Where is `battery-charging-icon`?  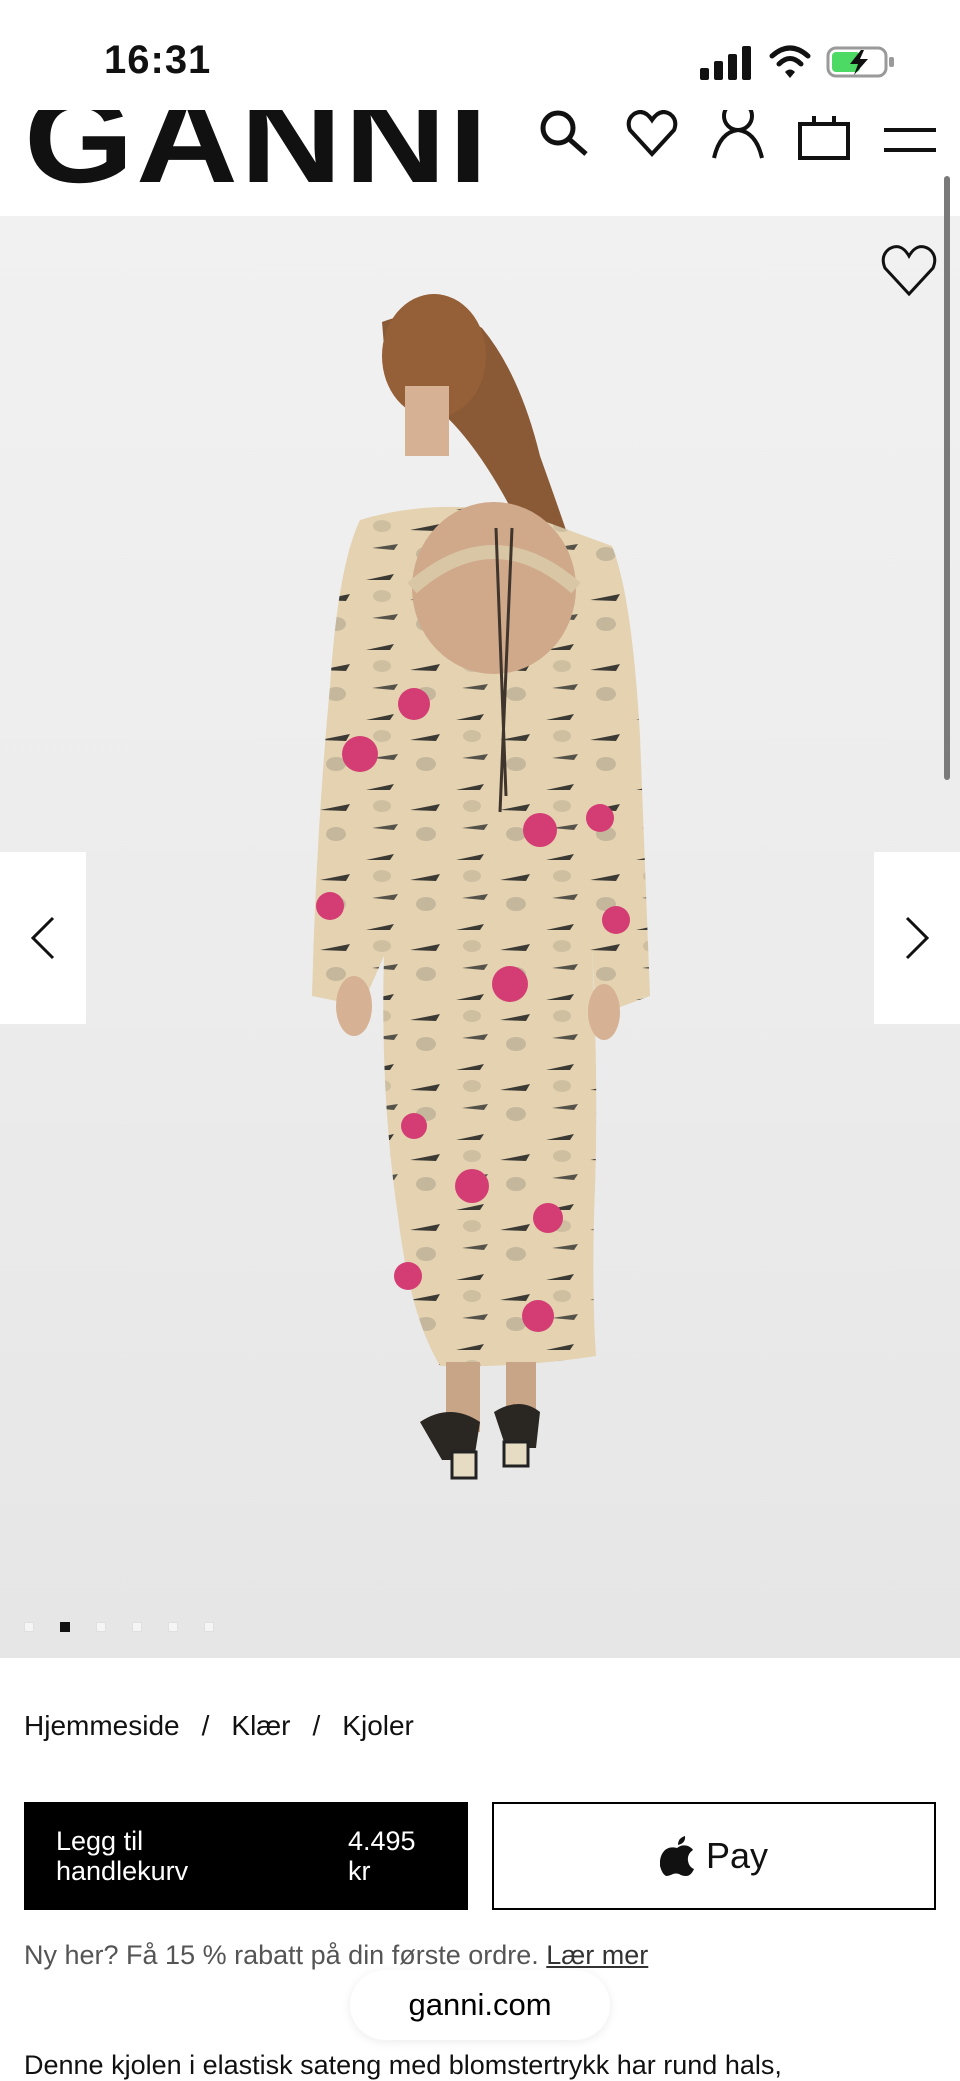
battery-charging-icon is located at coordinates (860, 62).